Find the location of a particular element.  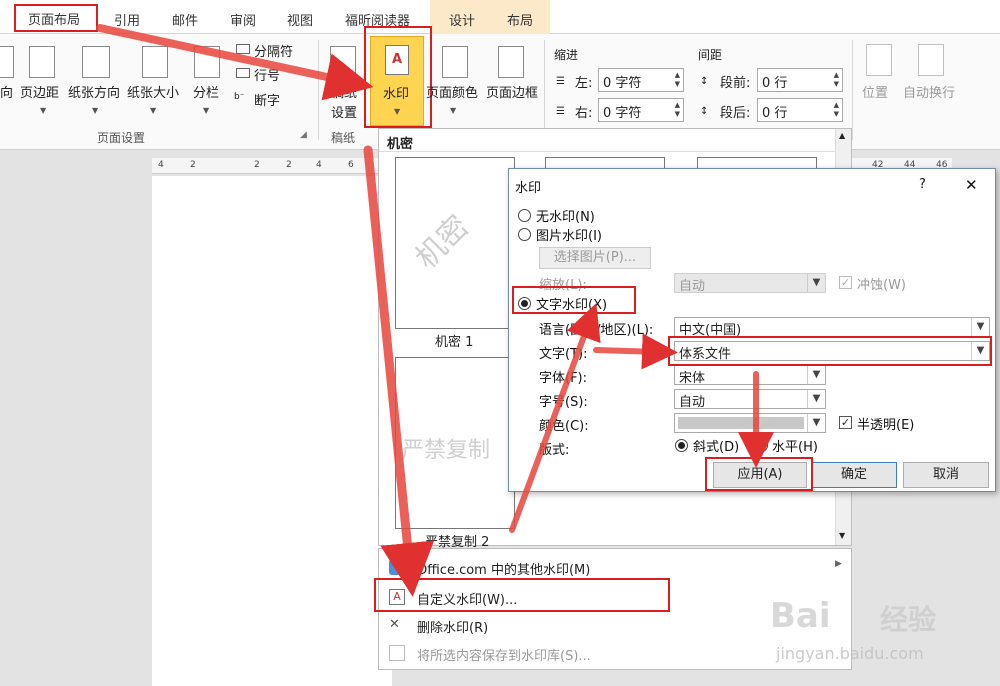

page-border-button: 页面边框 is located at coordinates (512, 91).